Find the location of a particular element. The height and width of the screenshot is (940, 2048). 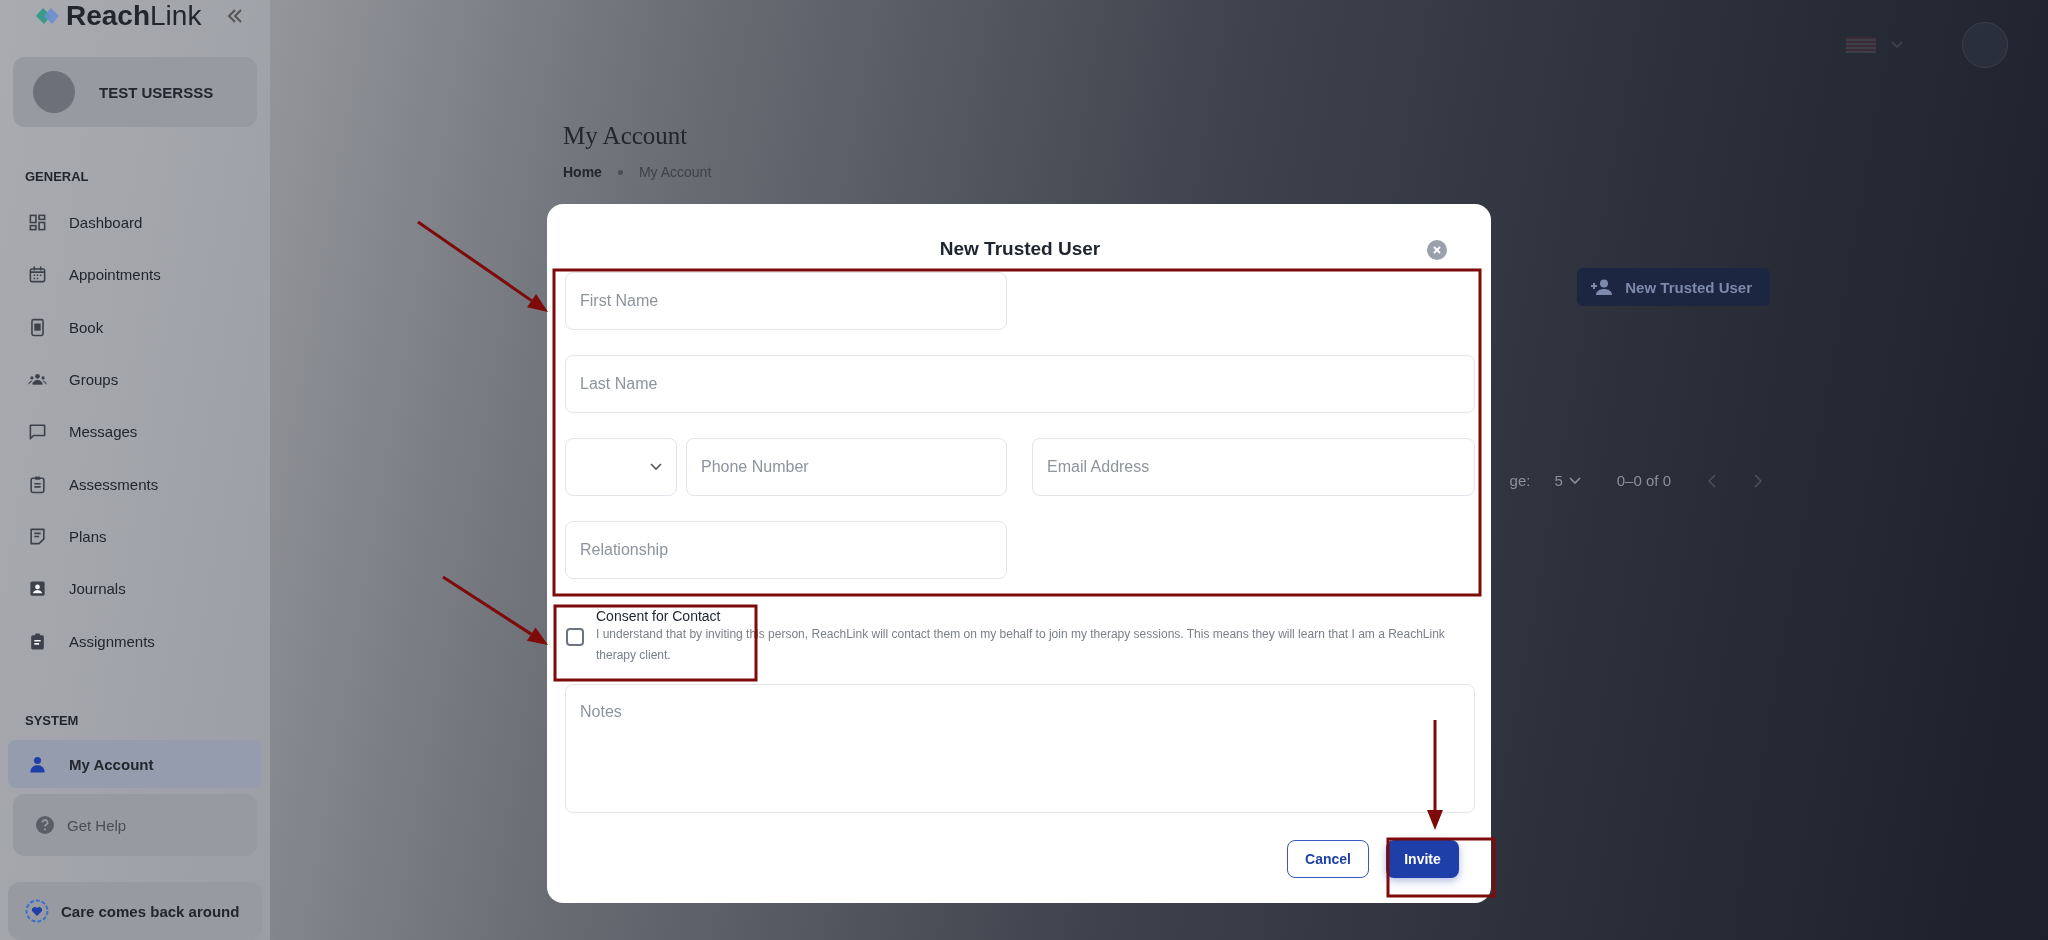

user-card: TEST USERSSS is located at coordinates (135, 92).